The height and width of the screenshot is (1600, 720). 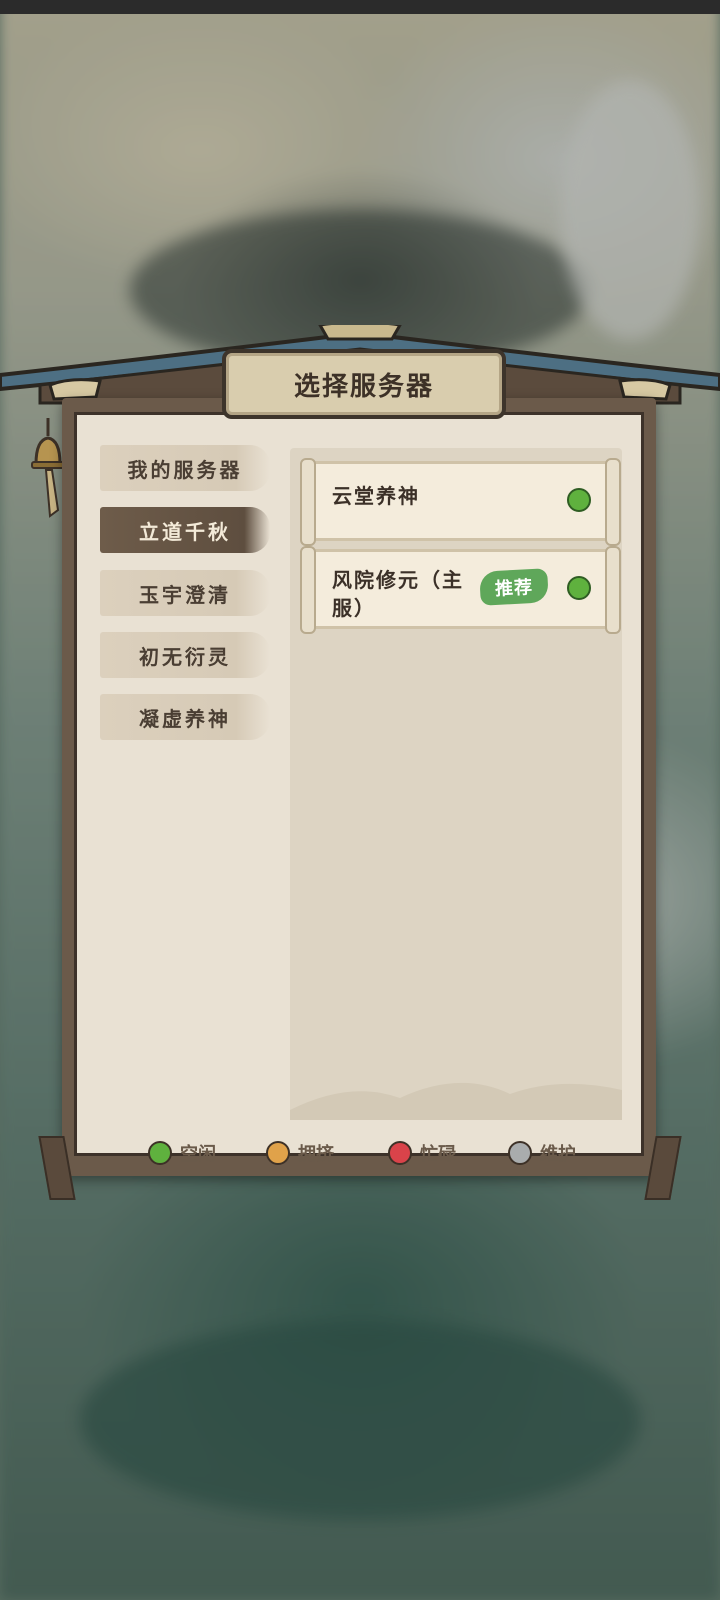 I want to click on red-dot-icon, so click(x=400, y=1153).